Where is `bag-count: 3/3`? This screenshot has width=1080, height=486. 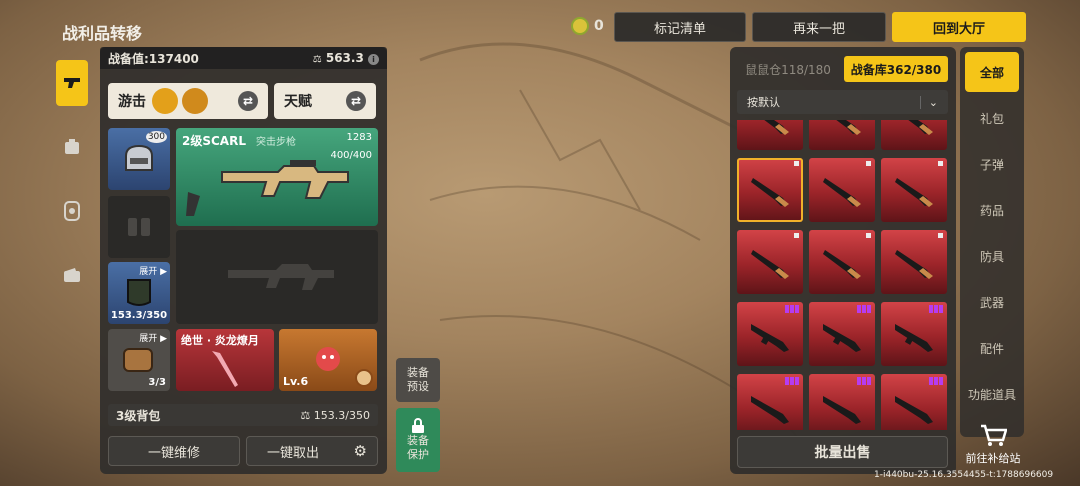 bag-count: 3/3 is located at coordinates (157, 382).